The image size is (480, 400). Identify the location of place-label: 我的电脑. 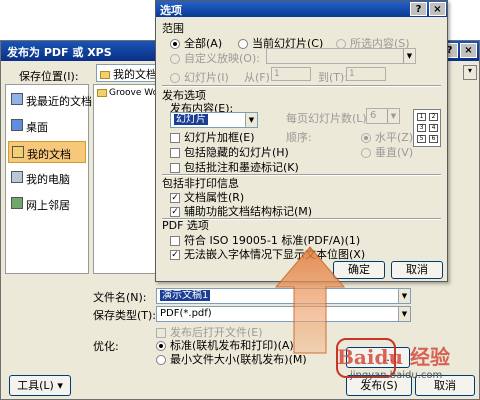
(48, 179).